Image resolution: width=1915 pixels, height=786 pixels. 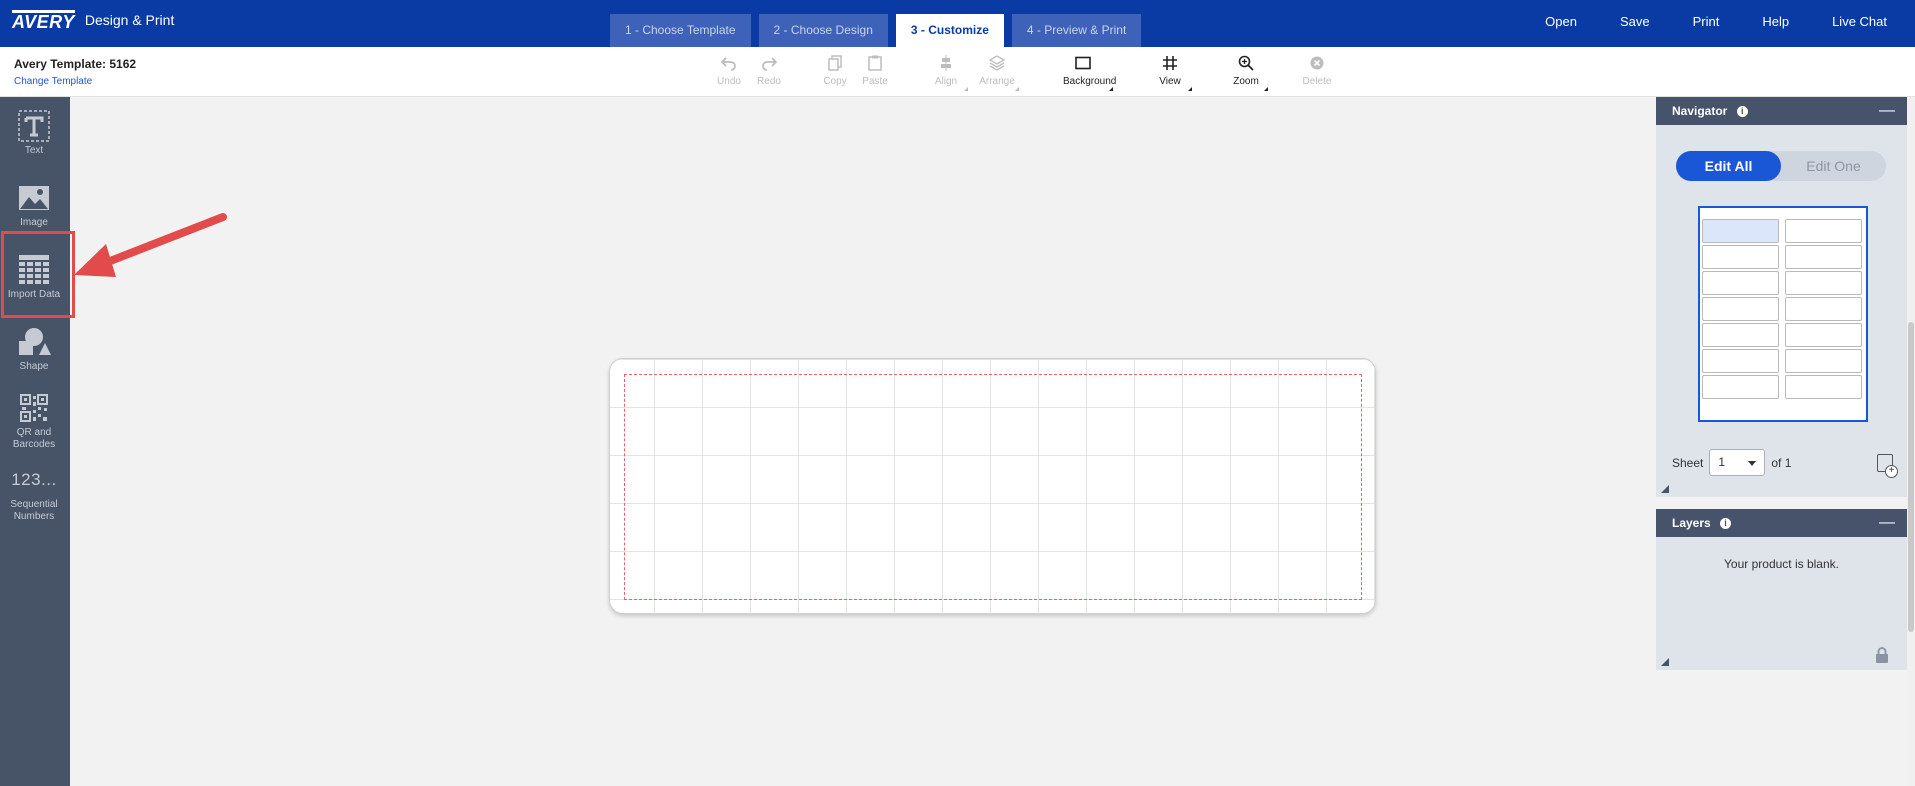 What do you see at coordinates (1171, 72) in the screenshot?
I see `view-button: View` at bounding box center [1171, 72].